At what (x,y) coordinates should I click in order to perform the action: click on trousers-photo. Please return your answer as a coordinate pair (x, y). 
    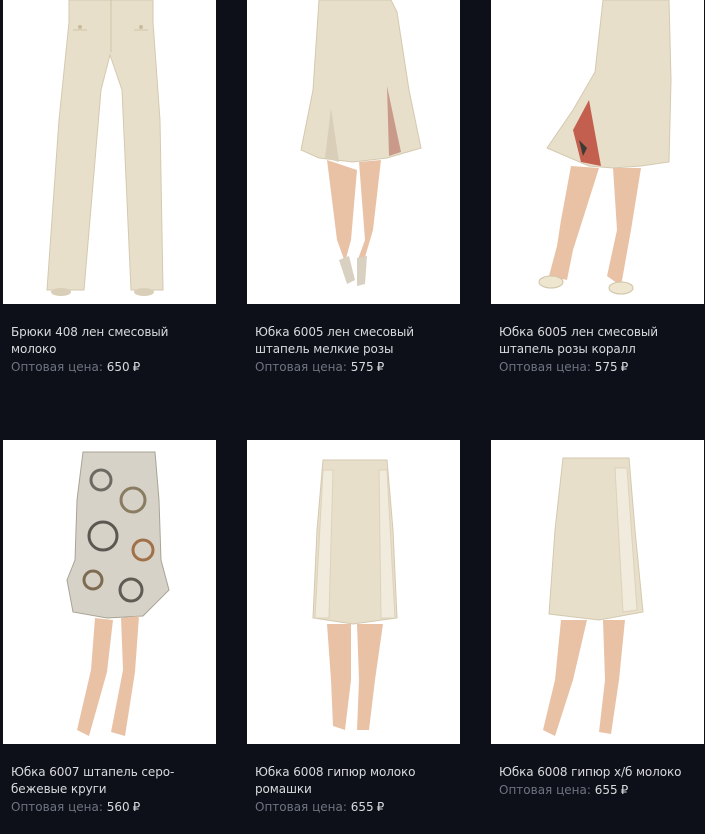
    Looking at the image, I should click on (109, 152).